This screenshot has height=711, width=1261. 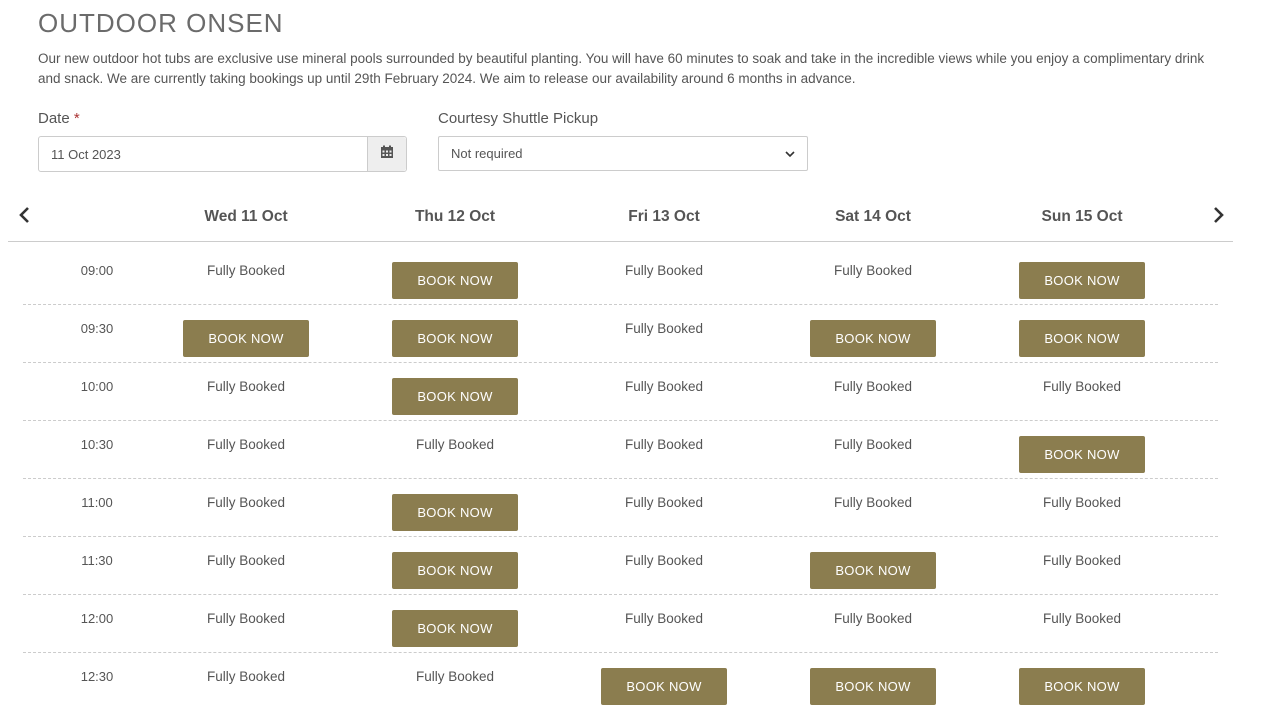 I want to click on day-header: Sun 15 Oct, so click(x=1082, y=216).